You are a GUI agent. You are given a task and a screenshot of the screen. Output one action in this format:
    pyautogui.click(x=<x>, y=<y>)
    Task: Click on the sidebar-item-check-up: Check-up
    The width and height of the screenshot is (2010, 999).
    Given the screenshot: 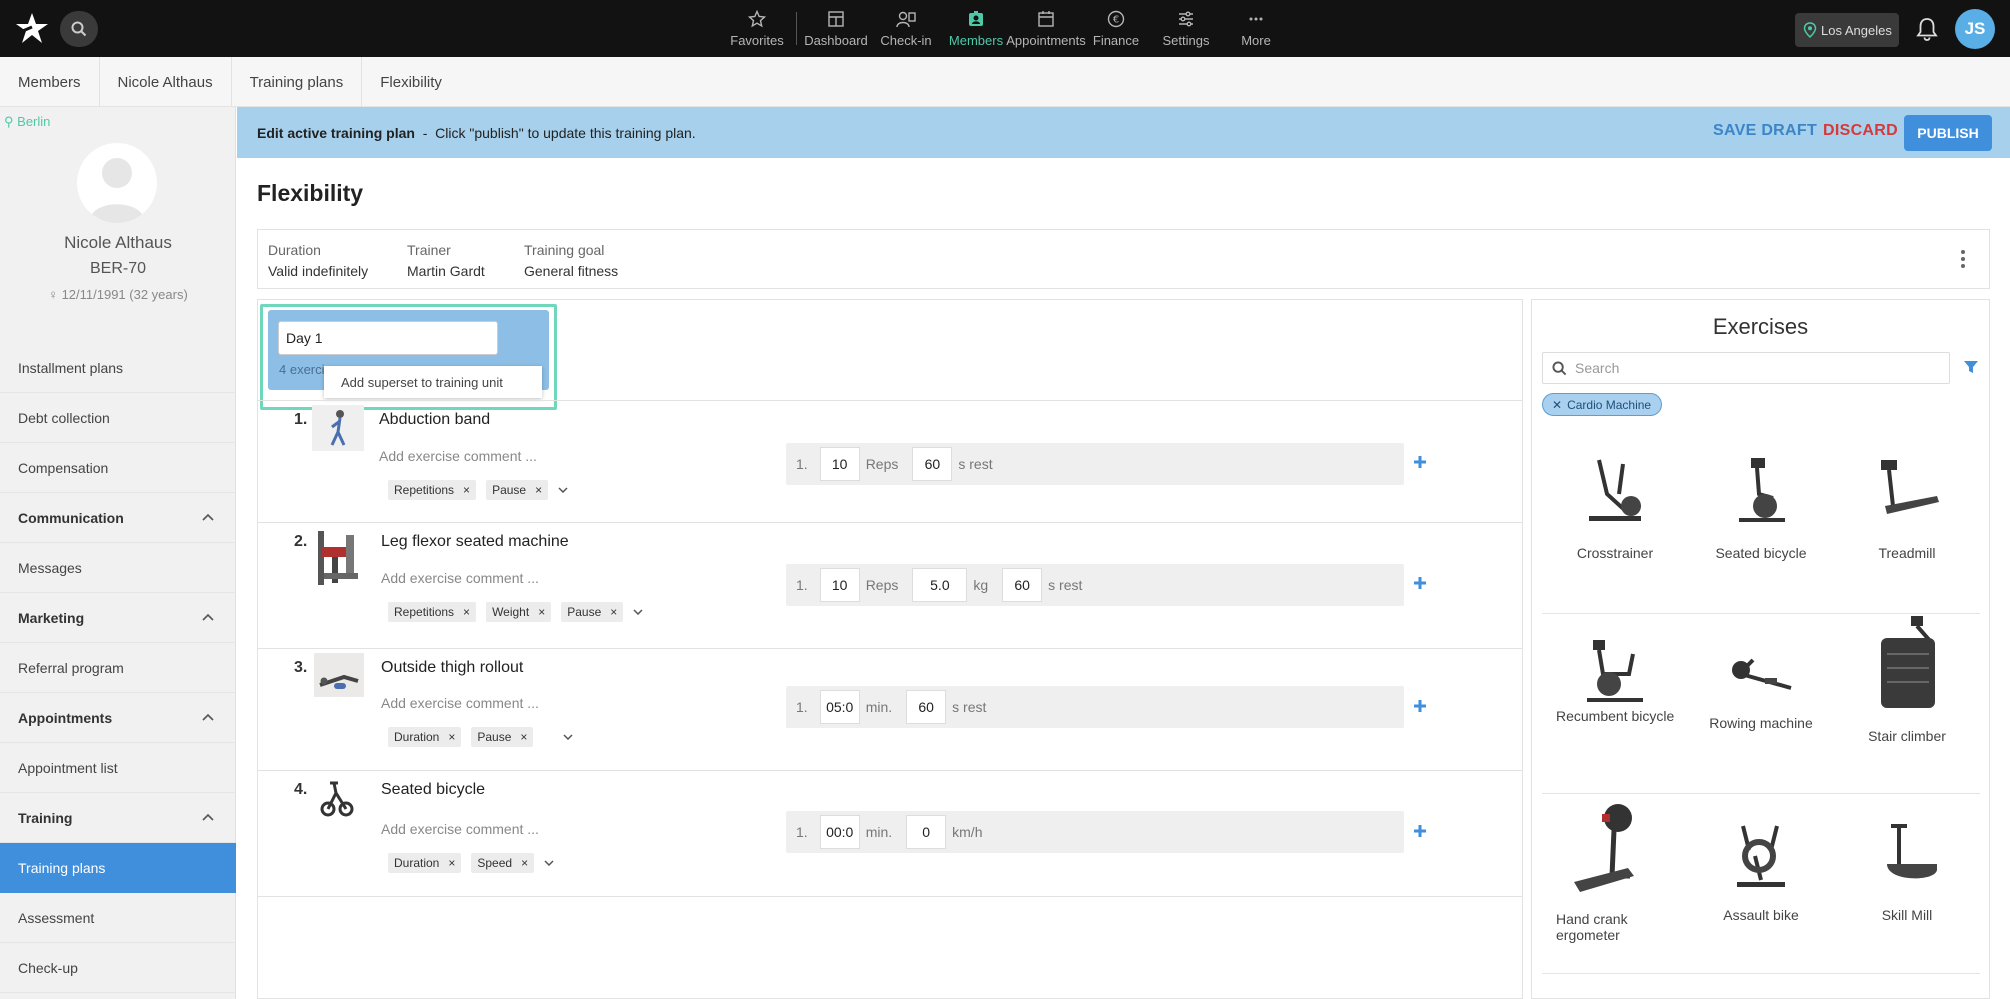 What is the action you would take?
    pyautogui.click(x=118, y=968)
    